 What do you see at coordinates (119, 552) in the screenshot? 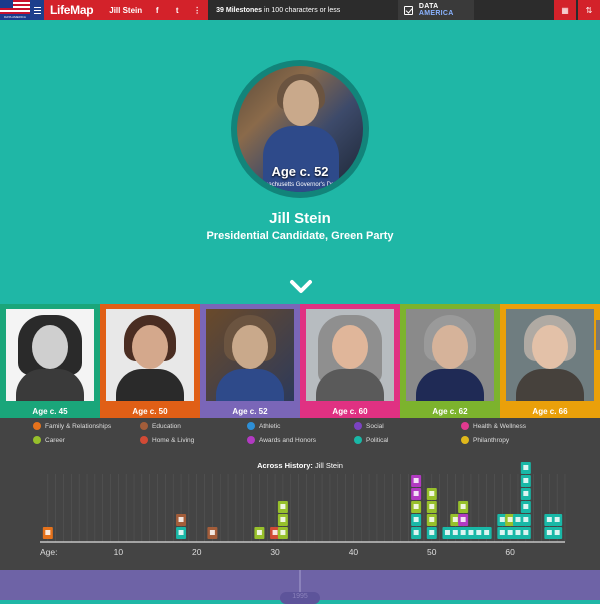
I see `x-tick-label: 10` at bounding box center [119, 552].